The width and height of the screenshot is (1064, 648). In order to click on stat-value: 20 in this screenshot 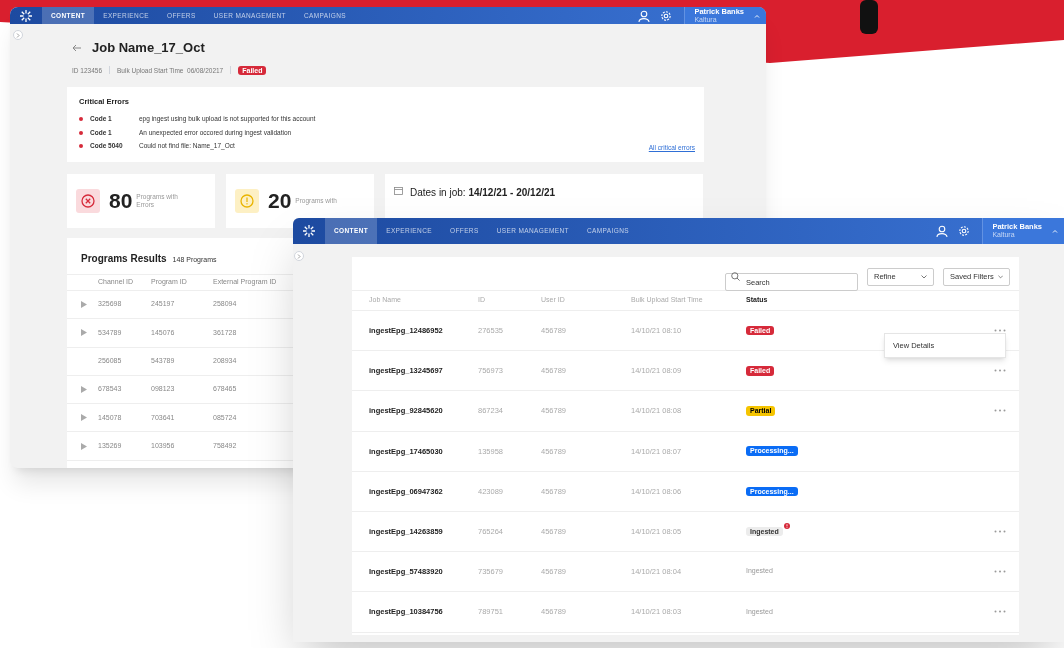, I will do `click(280, 201)`.